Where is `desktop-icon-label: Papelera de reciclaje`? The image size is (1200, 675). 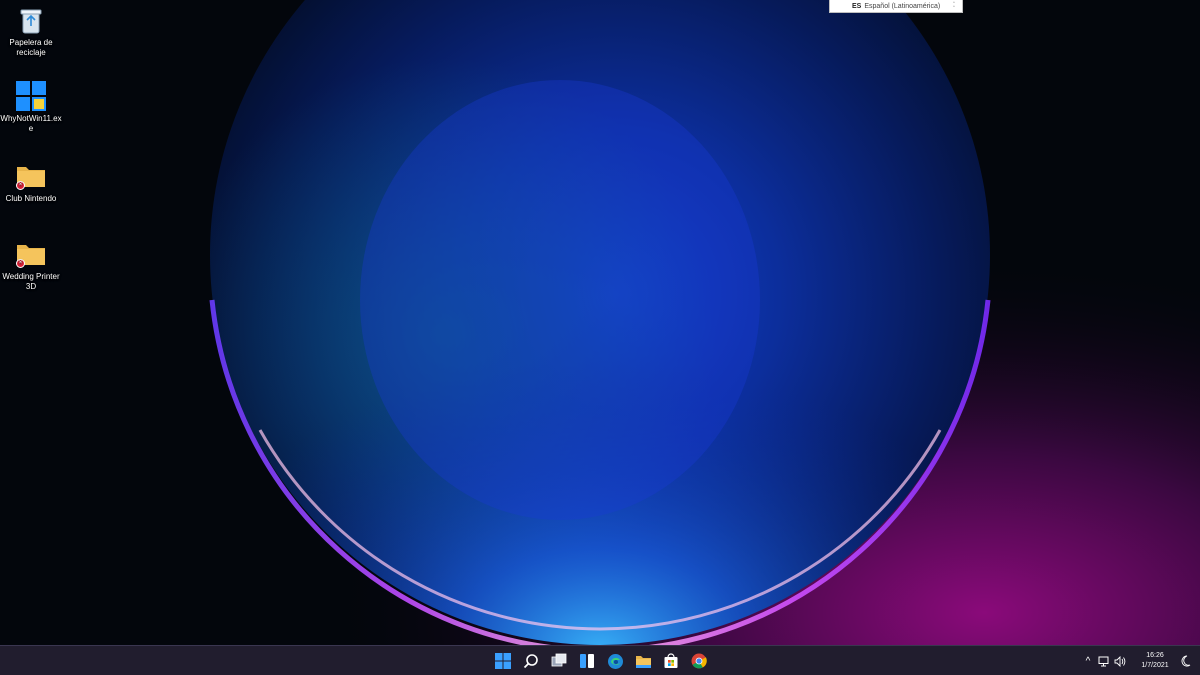
desktop-icon-label: Papelera de reciclaje is located at coordinates (31, 47).